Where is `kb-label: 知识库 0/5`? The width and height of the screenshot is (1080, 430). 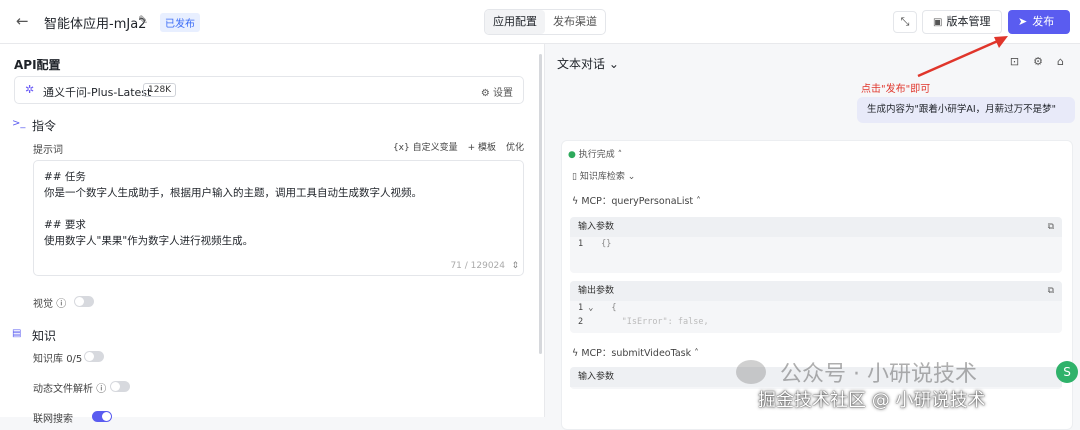 kb-label: 知识库 0/5 is located at coordinates (57, 357).